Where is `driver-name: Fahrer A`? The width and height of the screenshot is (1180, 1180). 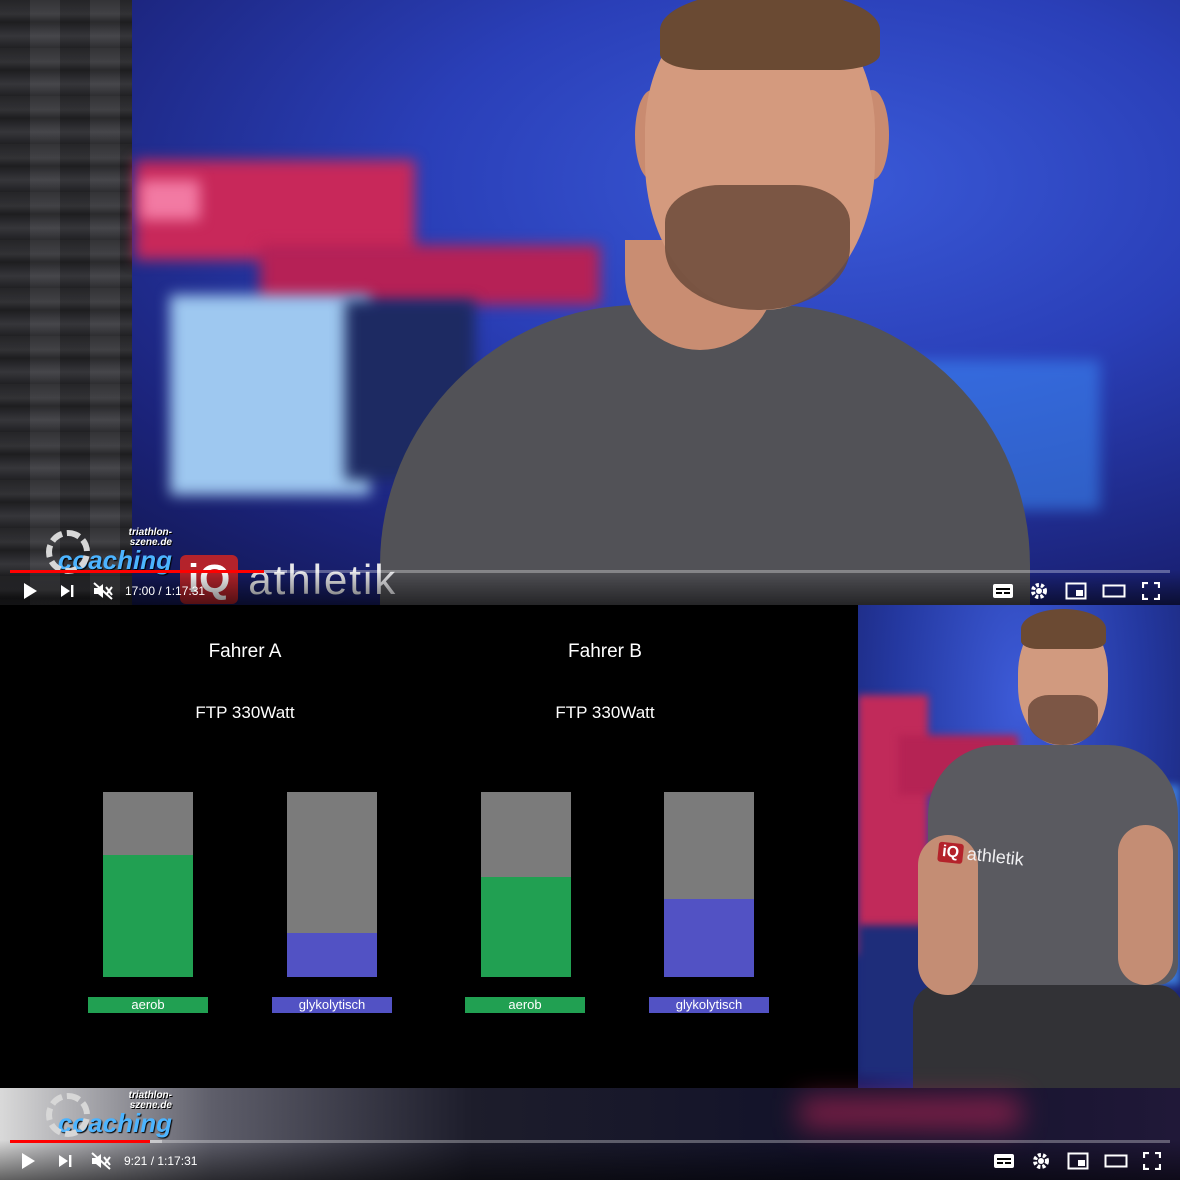
driver-name: Fahrer A is located at coordinates (245, 651).